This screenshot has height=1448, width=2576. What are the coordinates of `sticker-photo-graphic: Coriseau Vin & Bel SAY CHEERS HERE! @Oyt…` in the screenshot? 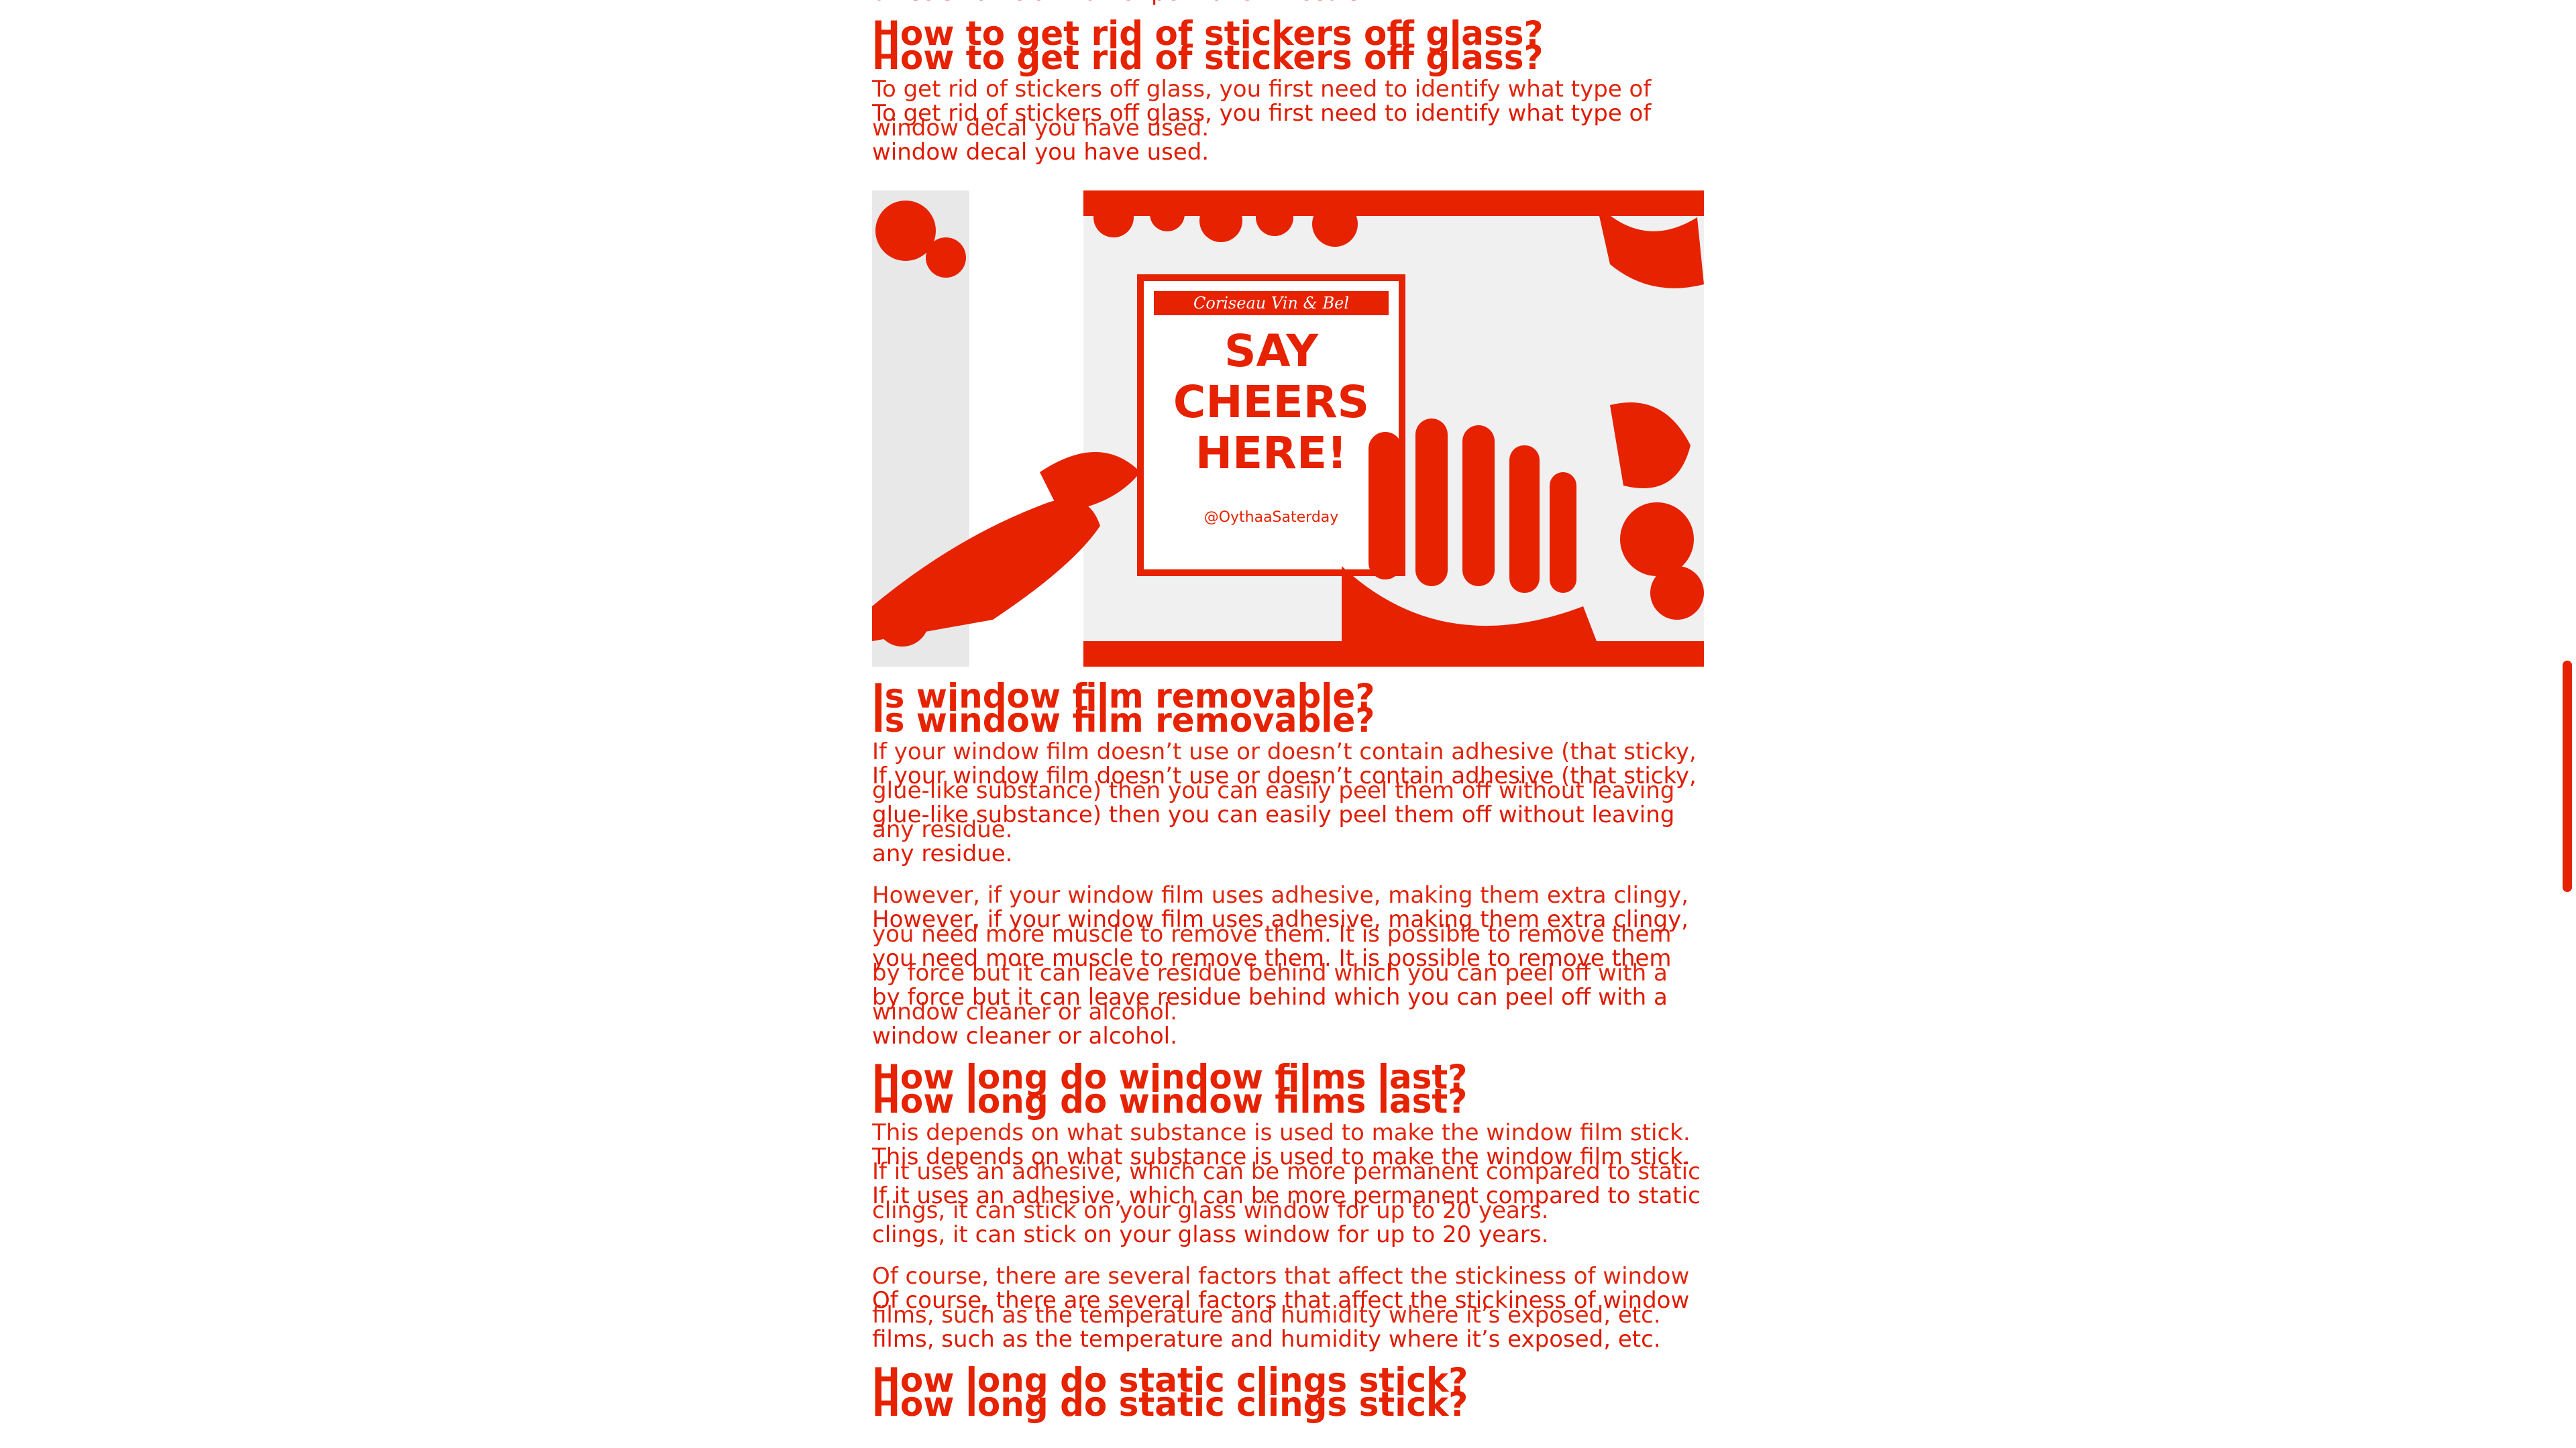 It's located at (1288, 428).